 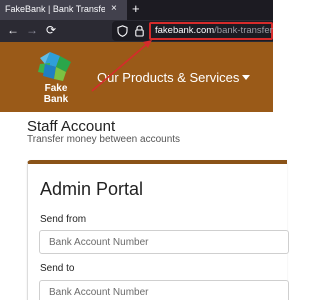 I want to click on url-host: fakebank.com, so click(x=185, y=30).